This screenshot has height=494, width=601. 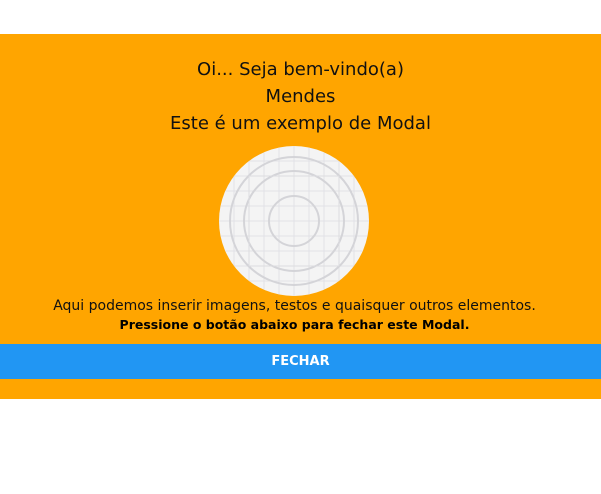 I want to click on greeting-title: Oi... Seja bem-vindo(a), so click(x=300, y=69).